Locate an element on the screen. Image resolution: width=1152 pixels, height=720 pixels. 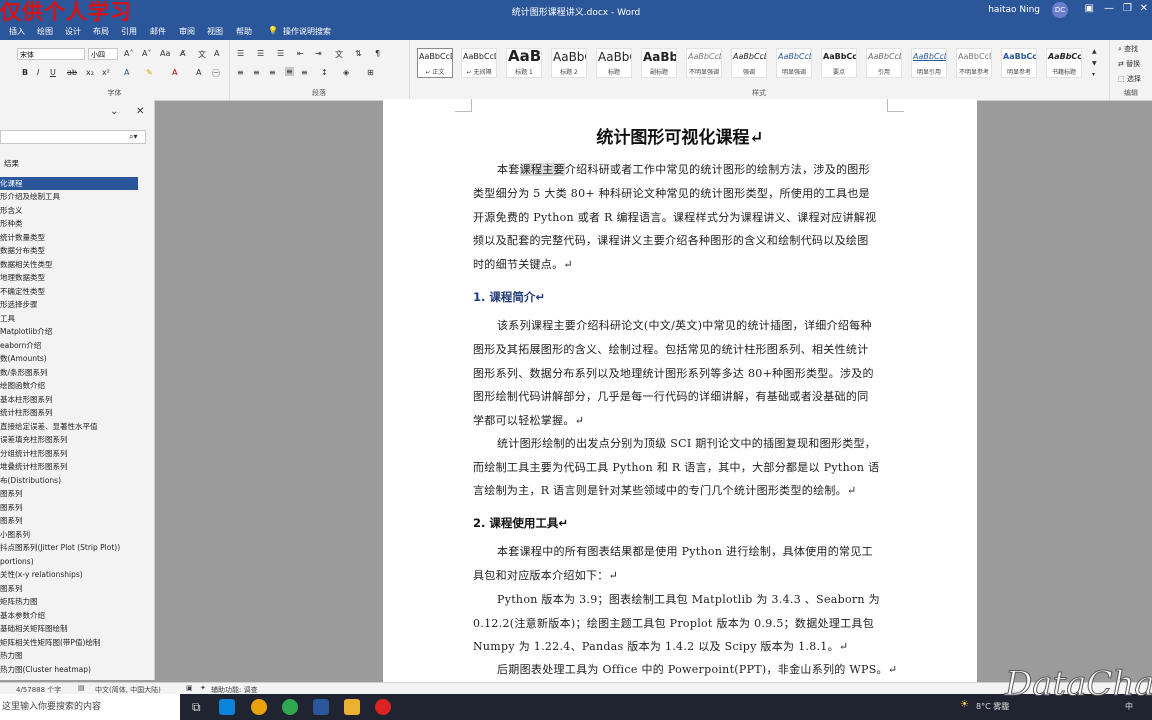
nav-item: 基础相关矩阵图绘制 is located at coordinates (69, 628).